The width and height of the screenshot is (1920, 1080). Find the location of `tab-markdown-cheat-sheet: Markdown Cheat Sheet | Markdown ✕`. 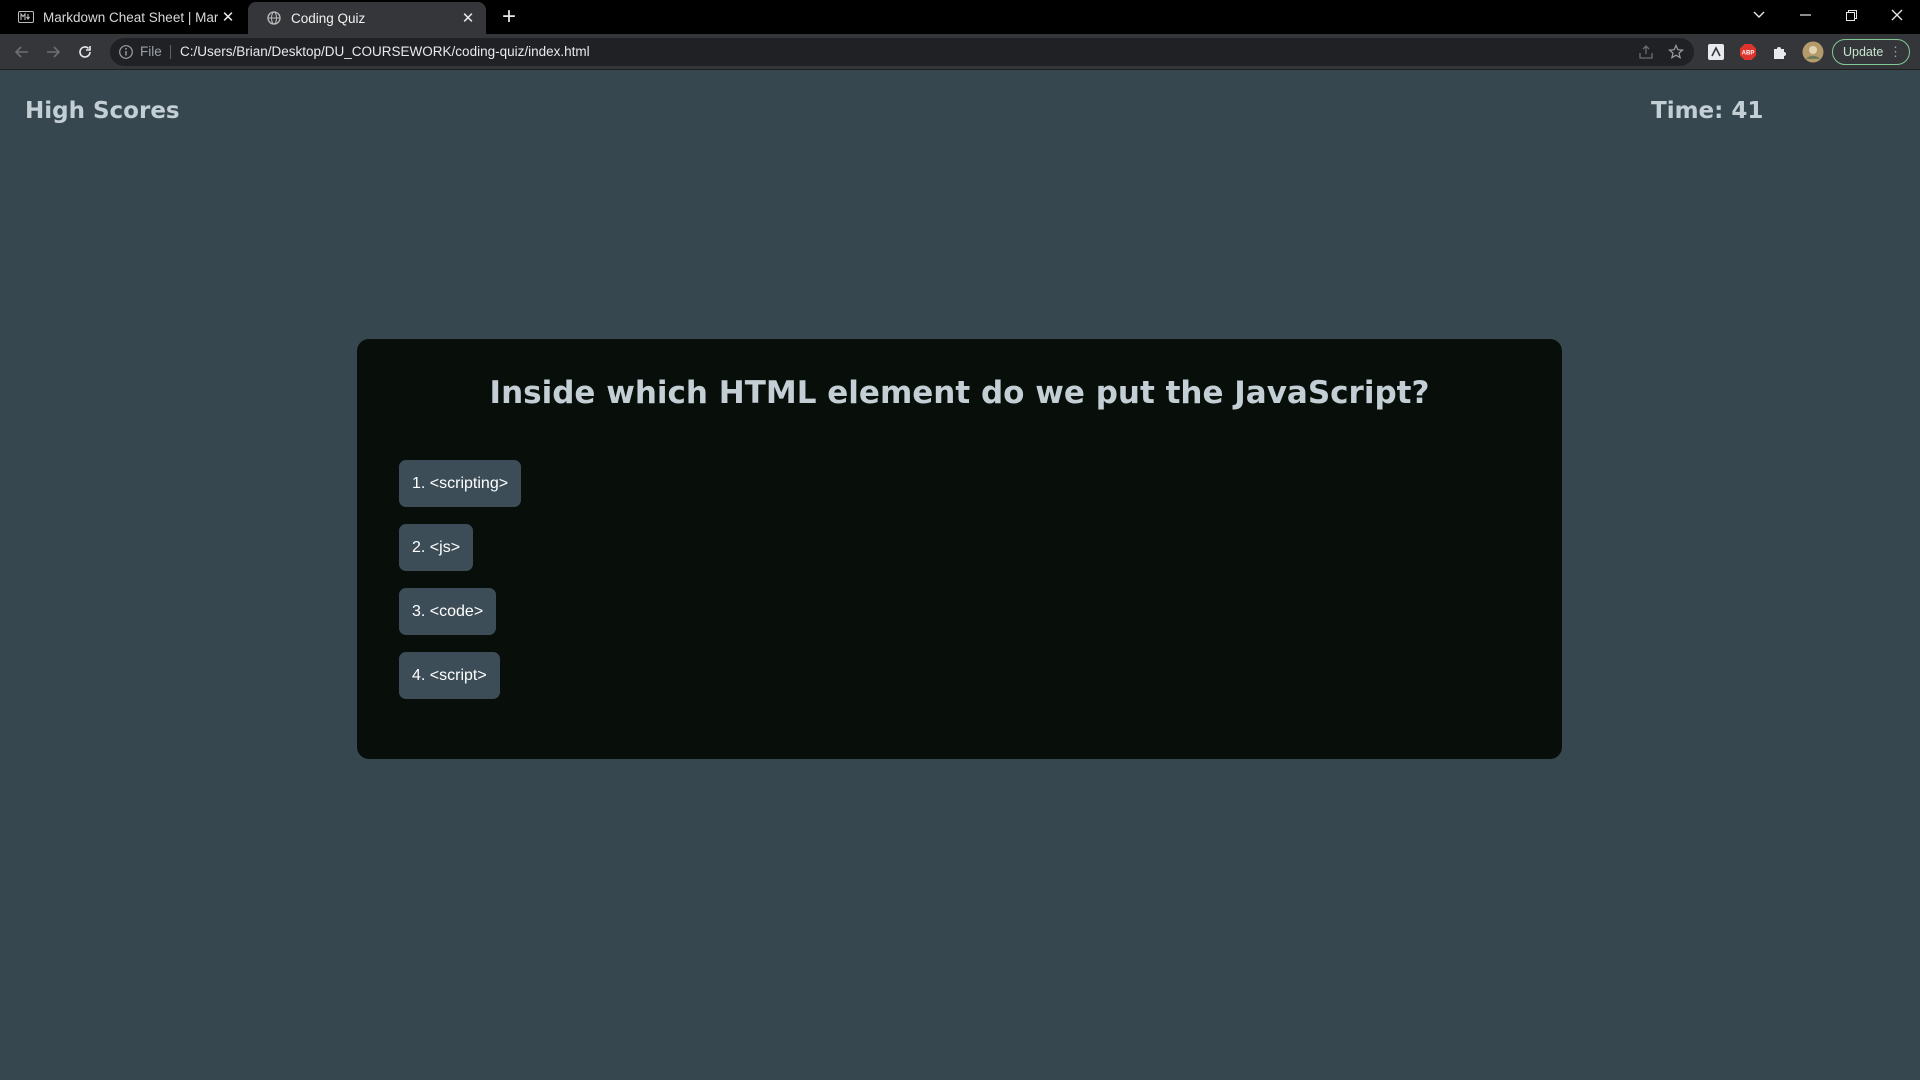

tab-markdown-cheat-sheet: Markdown Cheat Sheet | Markdown ✕ is located at coordinates (123, 17).